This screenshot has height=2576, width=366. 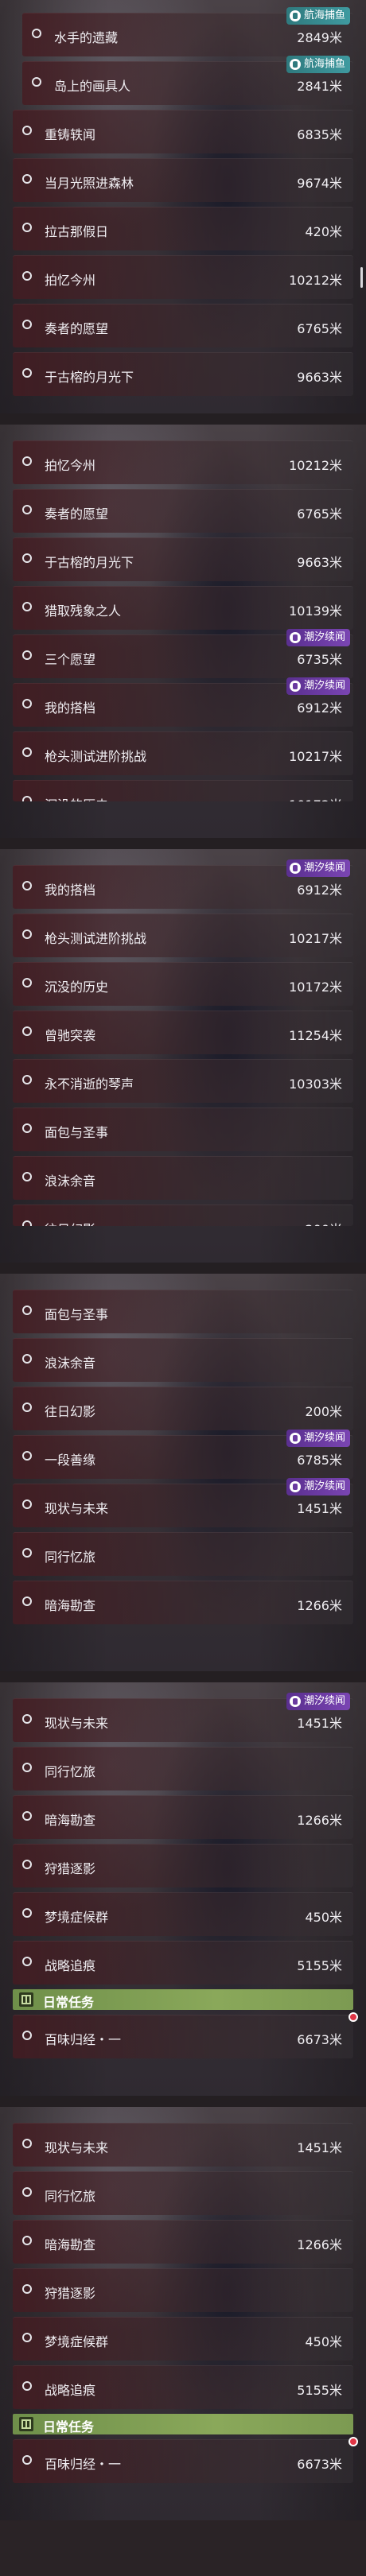 What do you see at coordinates (323, 1918) in the screenshot?
I see `quest-distance: 450米` at bounding box center [323, 1918].